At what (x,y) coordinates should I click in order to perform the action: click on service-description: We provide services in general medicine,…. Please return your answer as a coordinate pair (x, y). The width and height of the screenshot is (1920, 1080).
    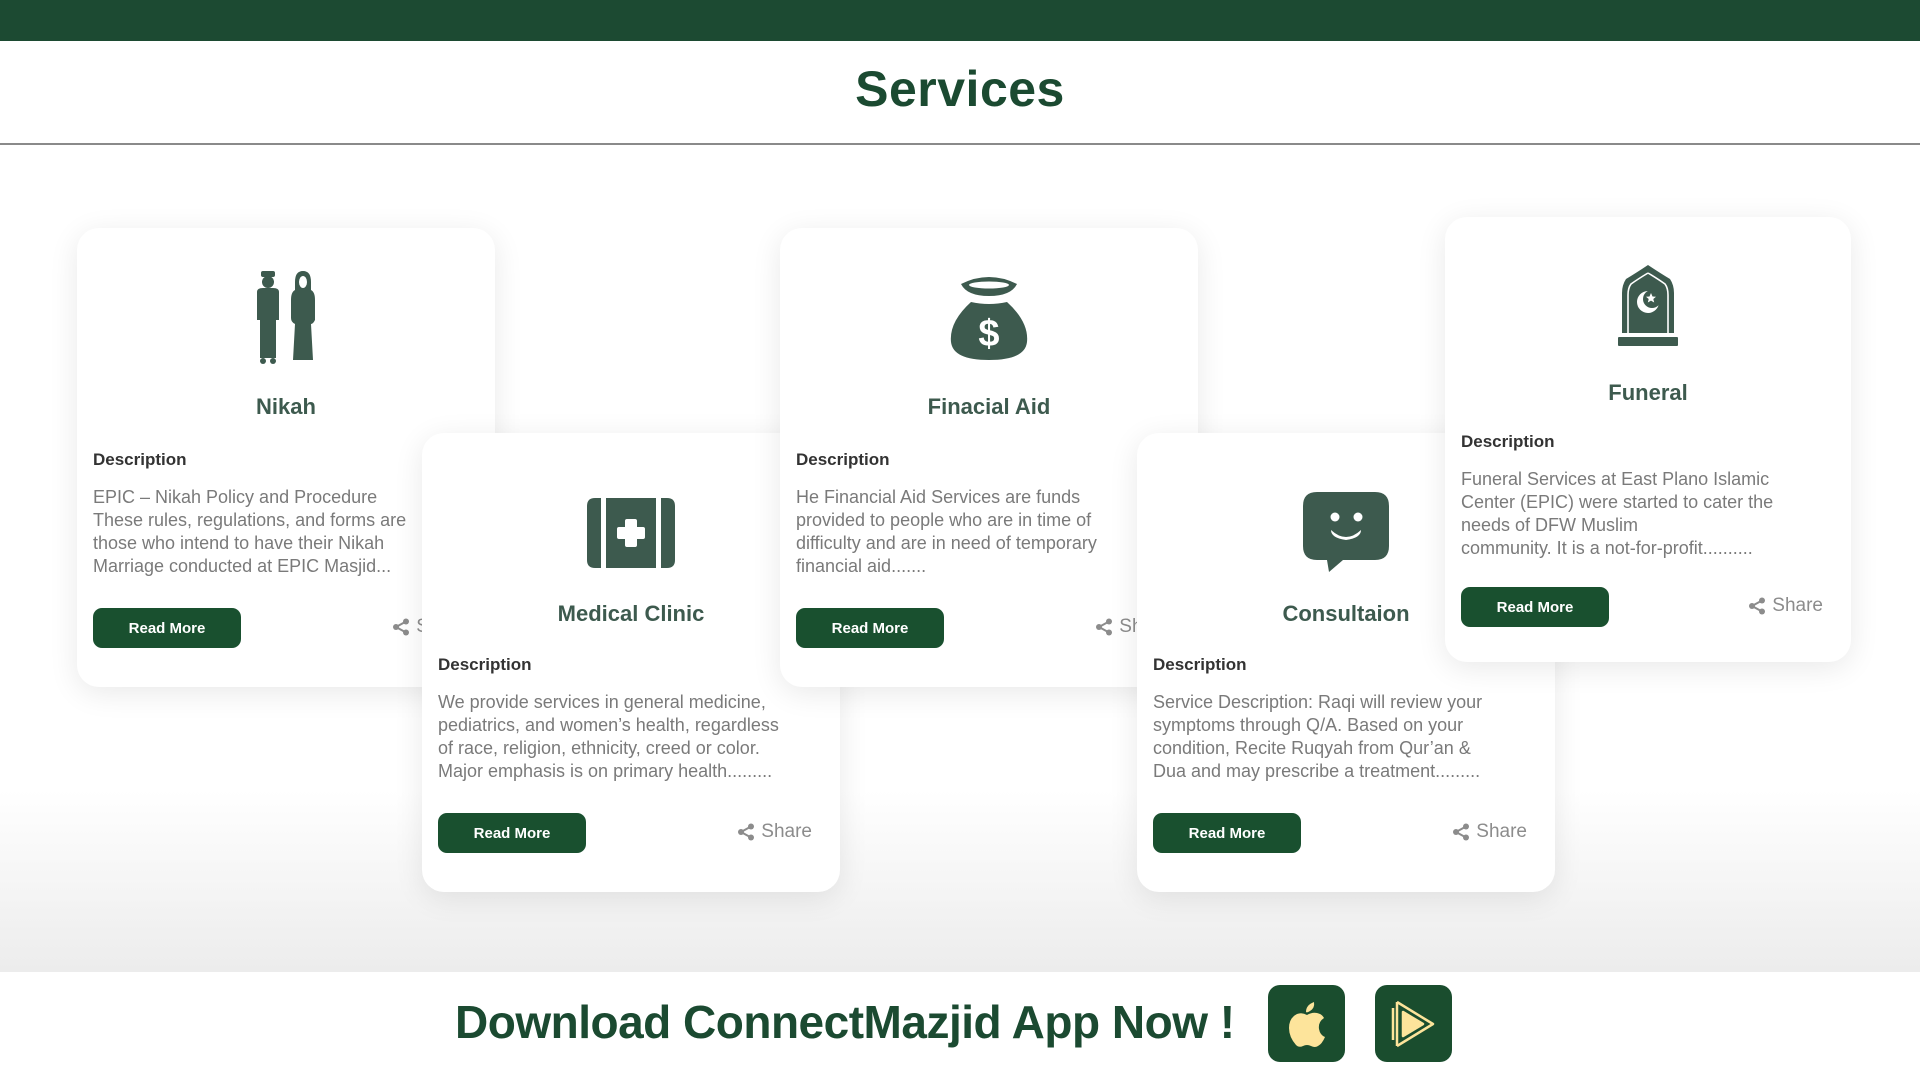
    Looking at the image, I should click on (608, 736).